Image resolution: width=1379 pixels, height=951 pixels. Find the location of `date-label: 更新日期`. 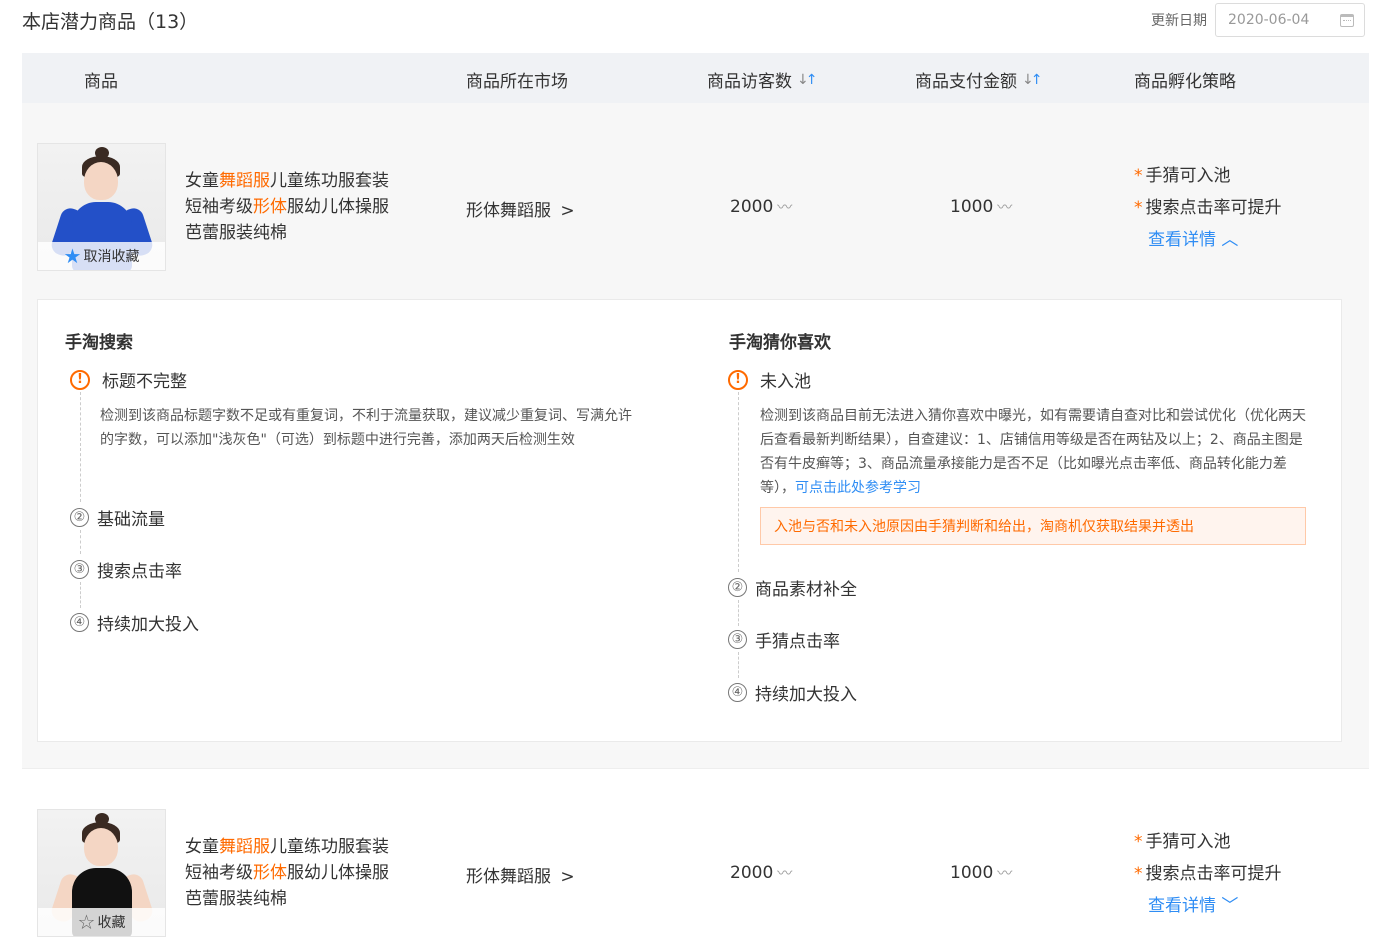

date-label: 更新日期 is located at coordinates (1179, 21).